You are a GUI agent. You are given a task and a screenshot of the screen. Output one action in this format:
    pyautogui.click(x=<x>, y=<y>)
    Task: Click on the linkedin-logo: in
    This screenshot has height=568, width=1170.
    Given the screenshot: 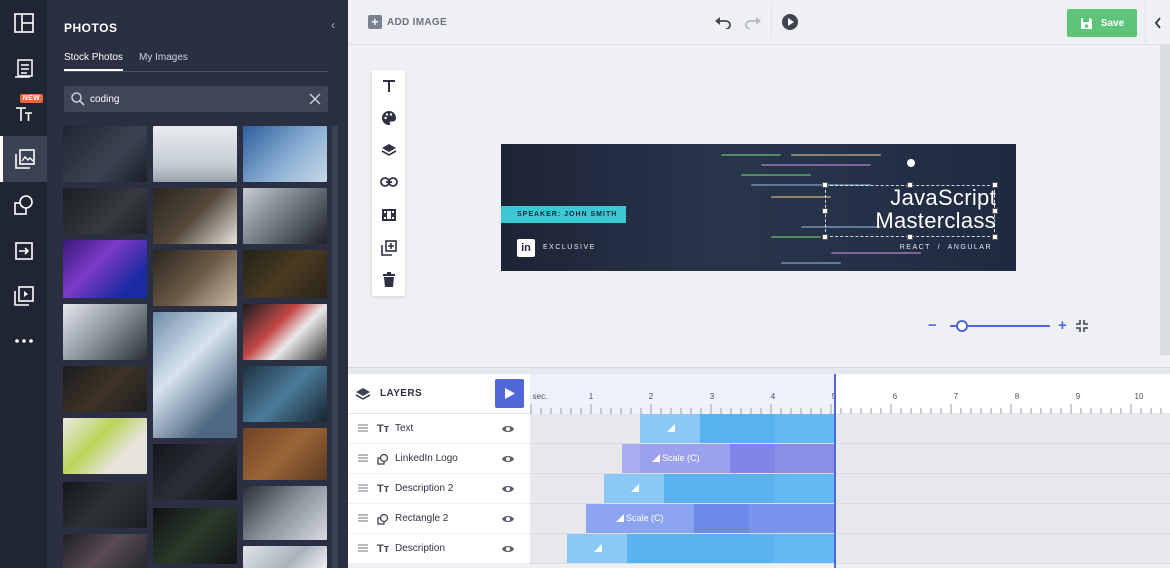 What is the action you would take?
    pyautogui.click(x=526, y=248)
    